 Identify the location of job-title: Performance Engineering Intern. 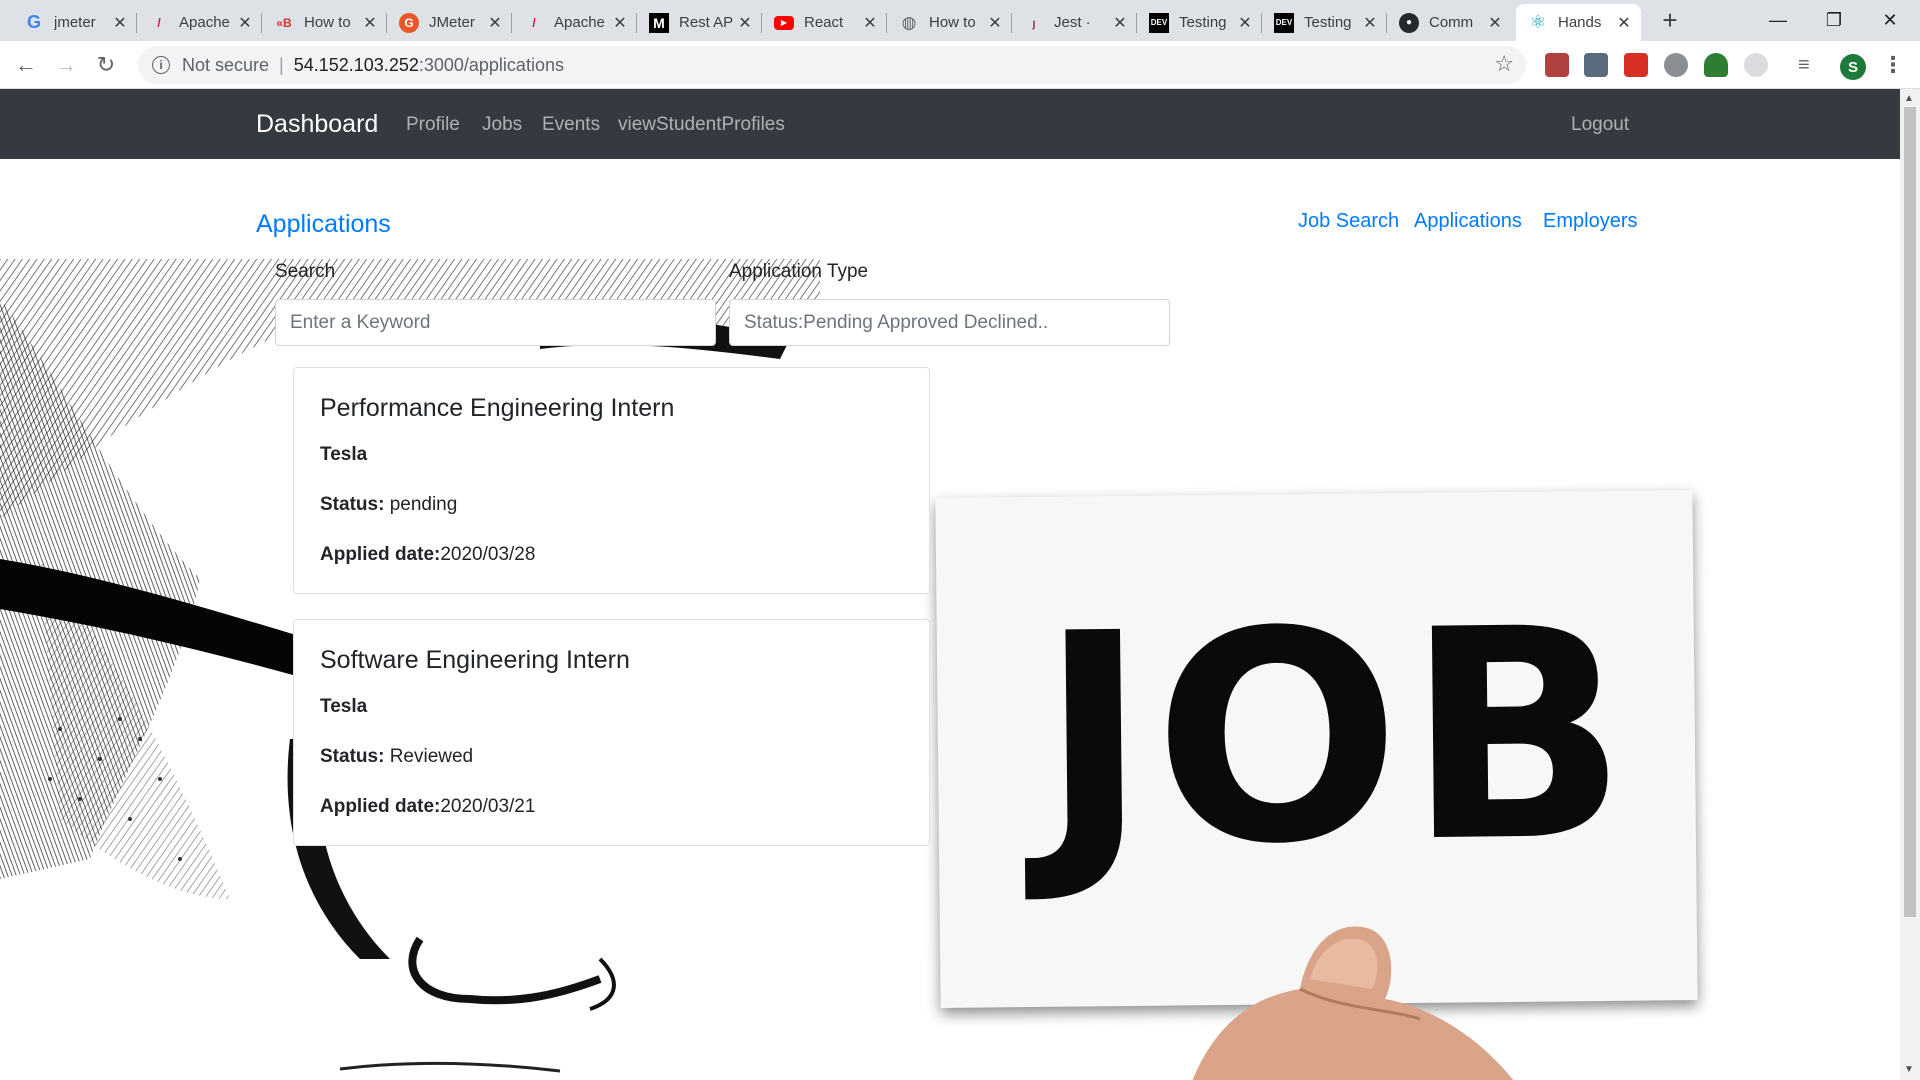
(497, 408).